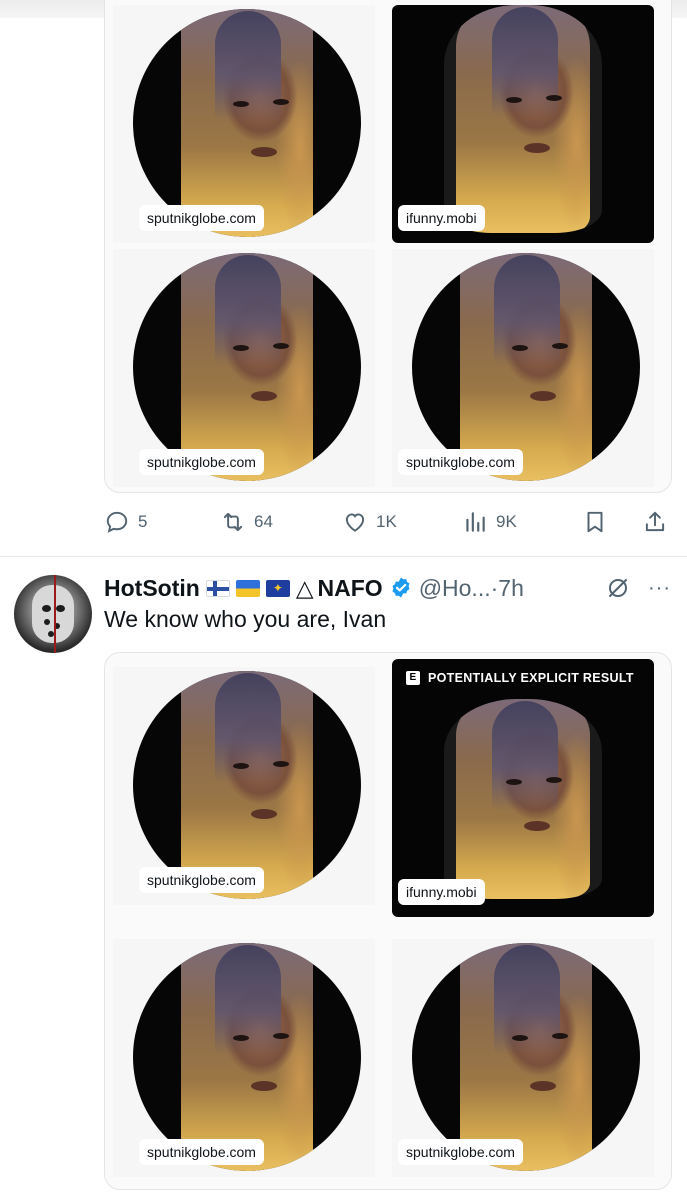  I want to click on flag-eu-icon, so click(277, 588).